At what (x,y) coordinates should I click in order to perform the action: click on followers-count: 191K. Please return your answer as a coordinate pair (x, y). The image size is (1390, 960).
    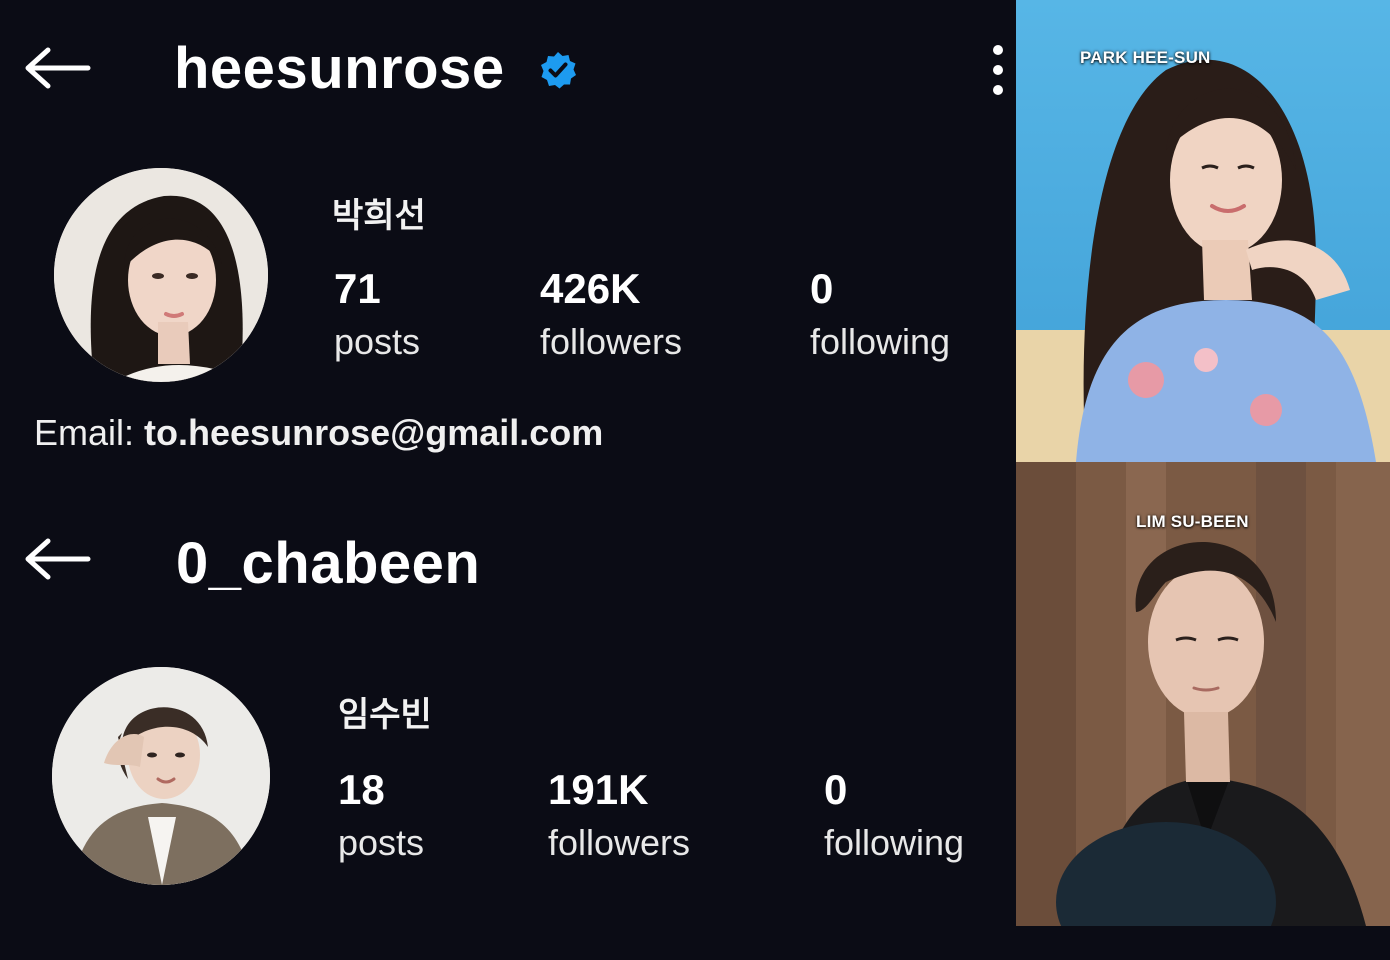
    Looking at the image, I should click on (598, 789).